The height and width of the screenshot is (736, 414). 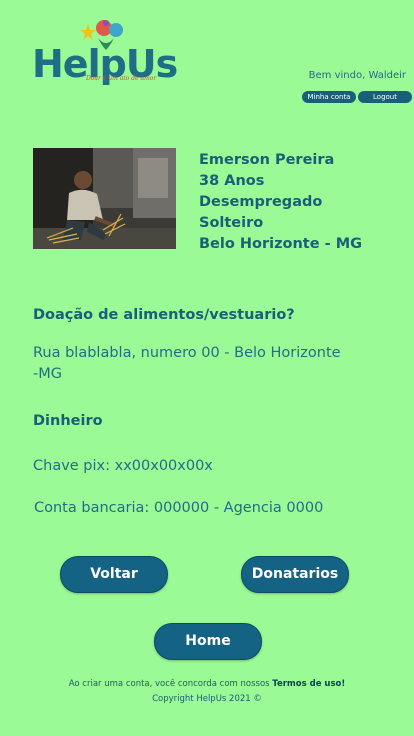 What do you see at coordinates (231, 223) in the screenshot?
I see `beneficiary-marital-status: Solteiro` at bounding box center [231, 223].